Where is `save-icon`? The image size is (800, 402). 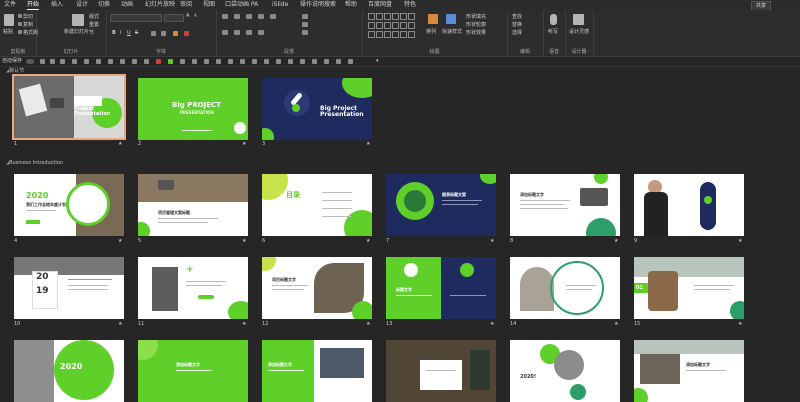 save-icon is located at coordinates (42, 61).